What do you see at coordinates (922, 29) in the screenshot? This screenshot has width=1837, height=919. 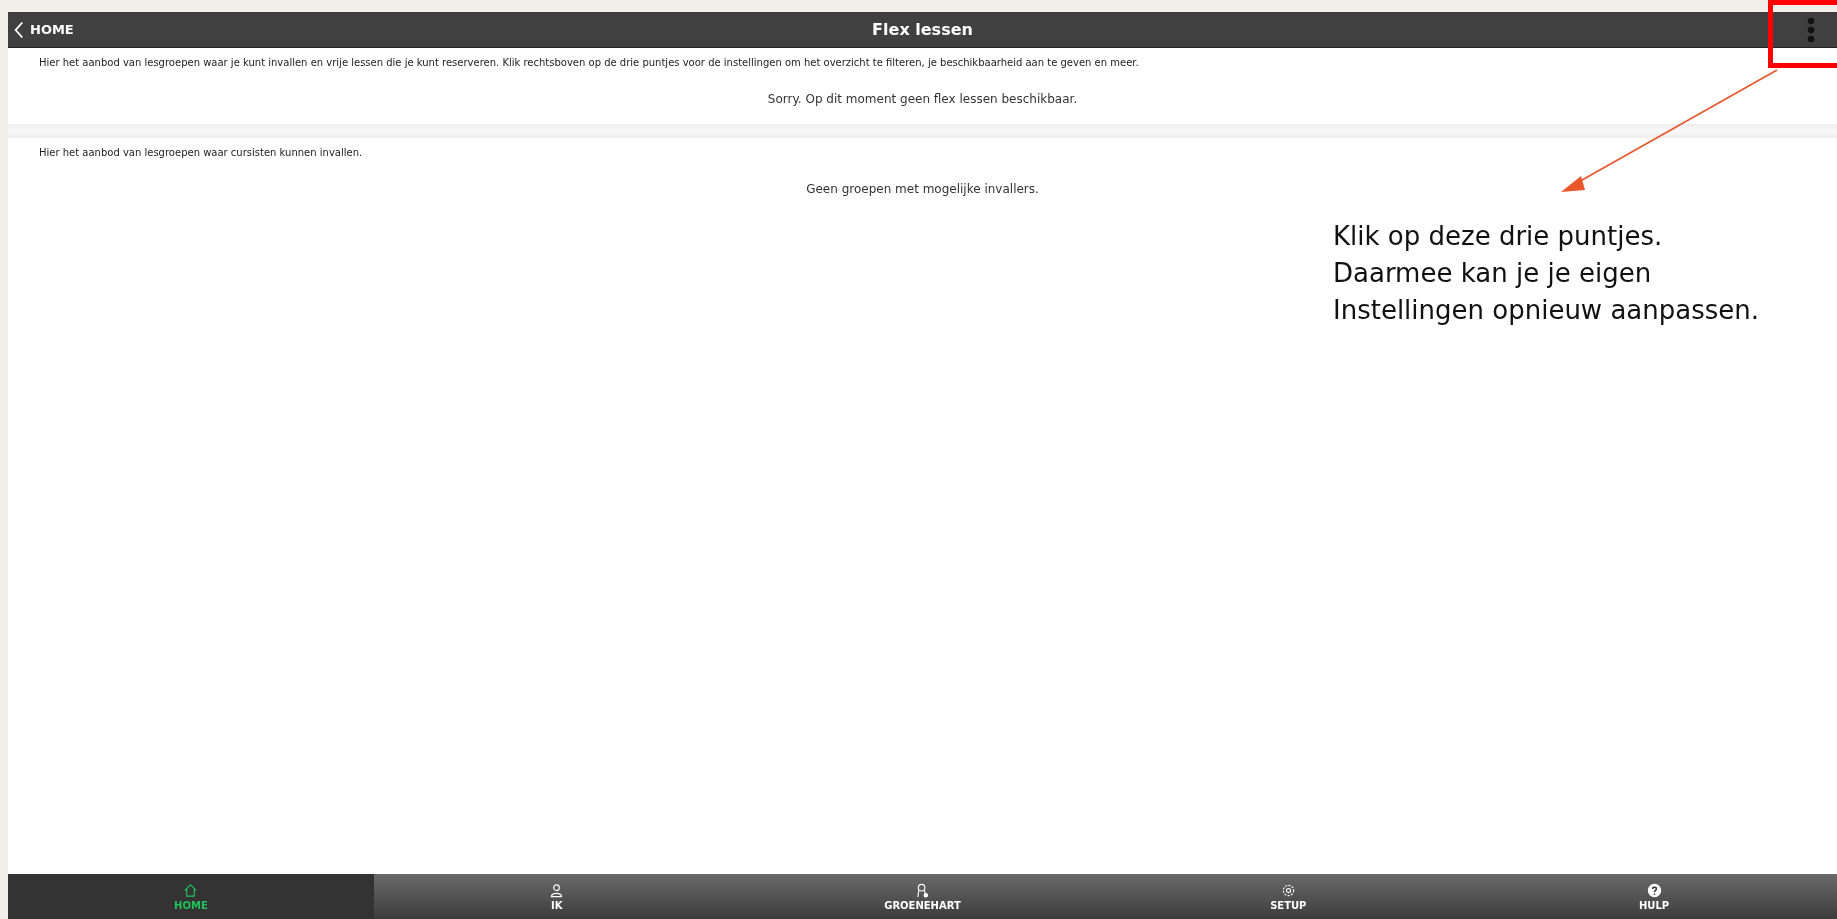 I see `page-title: Flex lessen` at bounding box center [922, 29].